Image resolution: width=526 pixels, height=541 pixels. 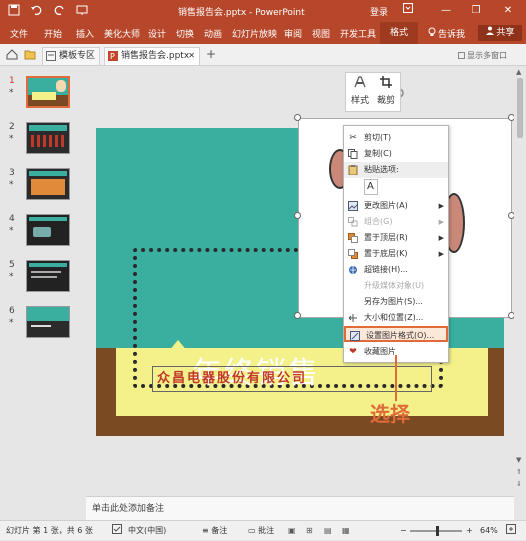 I want to click on tab-current-file: P 销售报告会.pptx ✕, so click(x=152, y=56).